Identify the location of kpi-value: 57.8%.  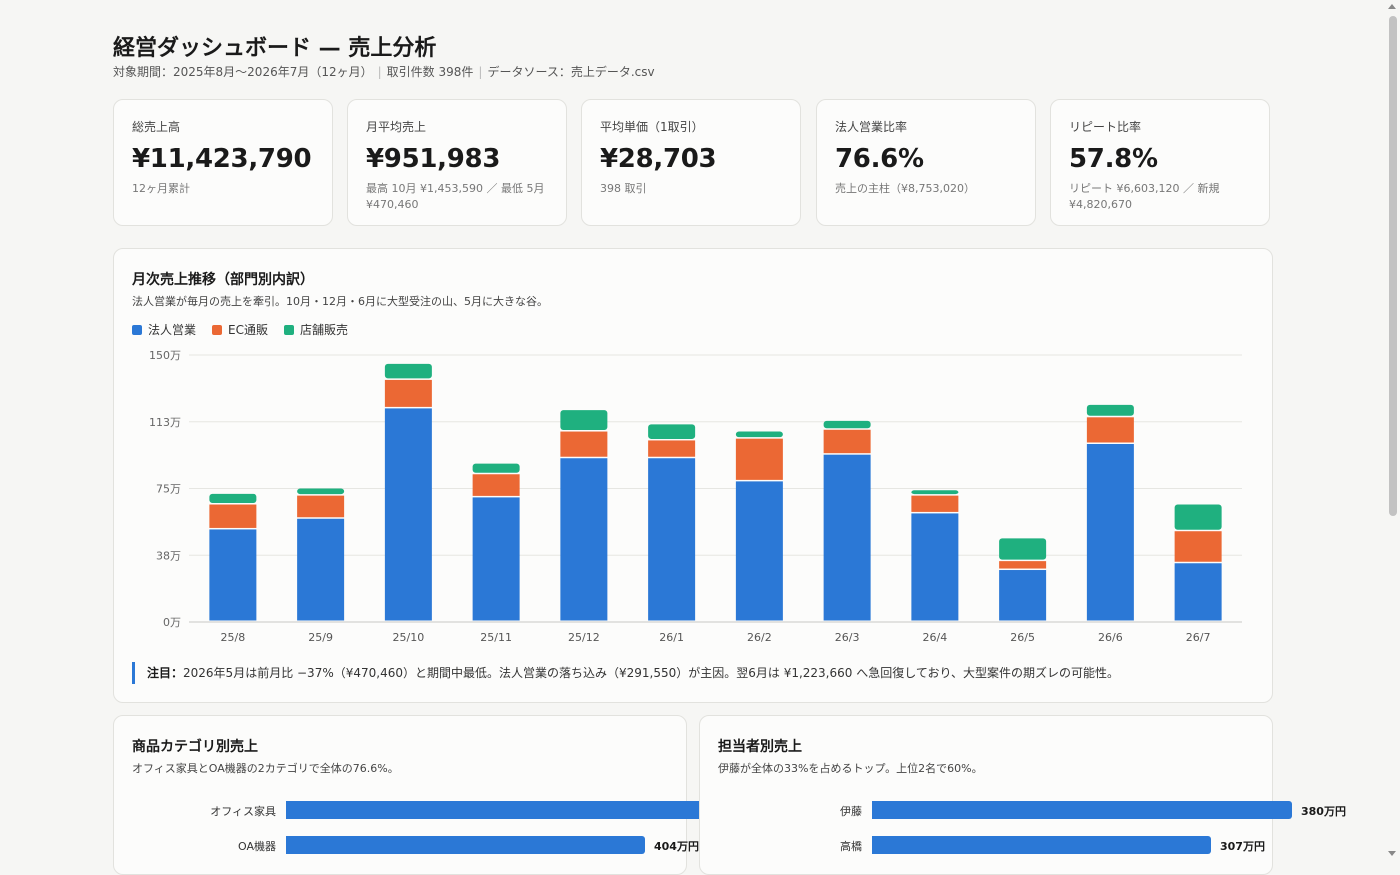
(1113, 159).